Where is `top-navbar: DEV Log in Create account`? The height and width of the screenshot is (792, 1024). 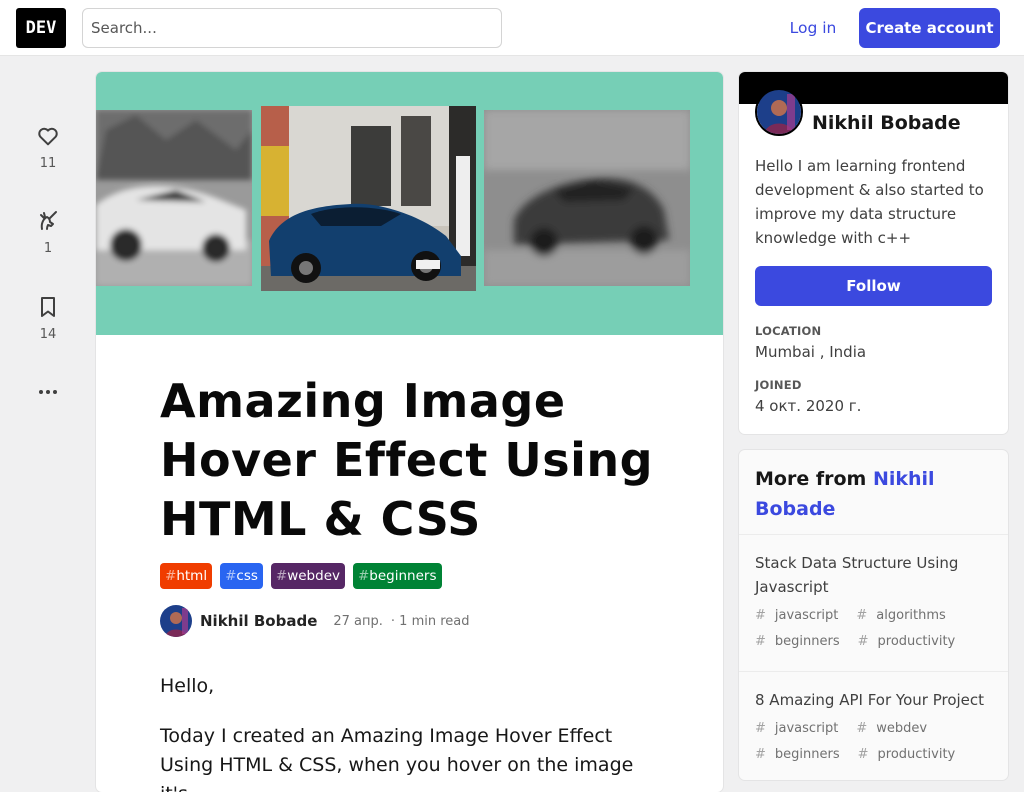 top-navbar: DEV Log in Create account is located at coordinates (512, 28).